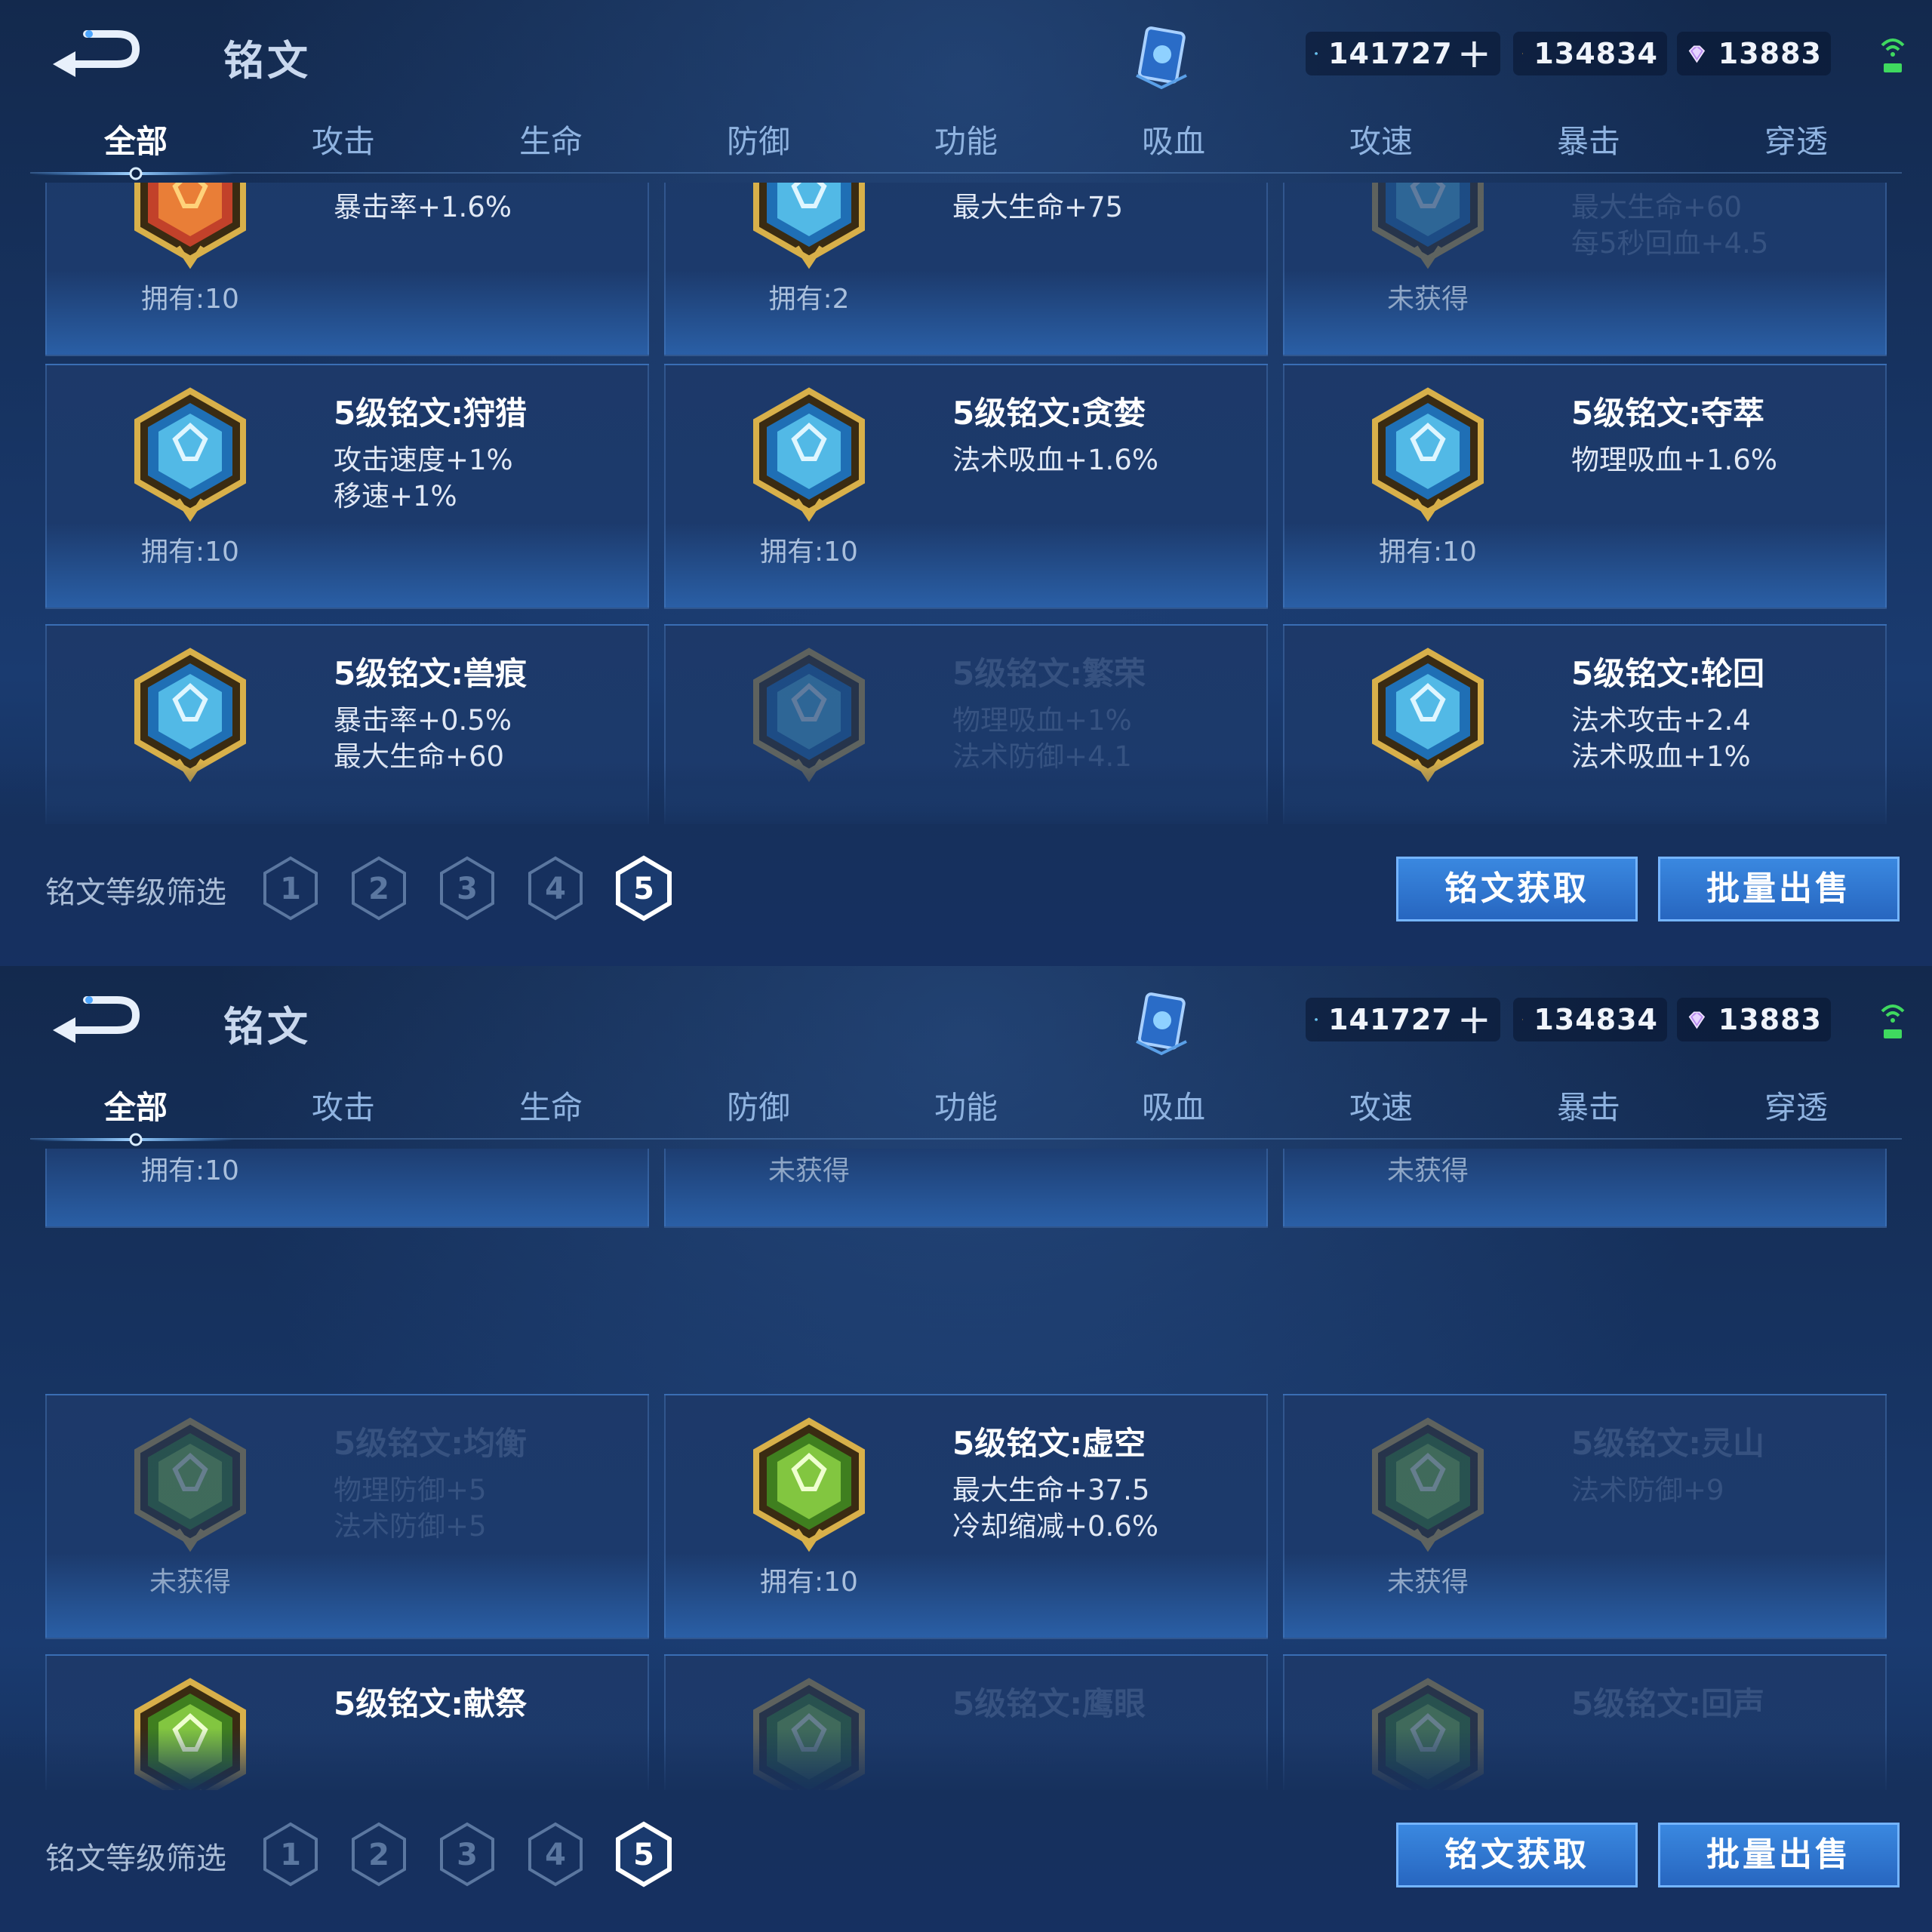 This screenshot has height=1932, width=1932. Describe the element at coordinates (809, 454) in the screenshot. I see `inscription-blue-icon` at that location.